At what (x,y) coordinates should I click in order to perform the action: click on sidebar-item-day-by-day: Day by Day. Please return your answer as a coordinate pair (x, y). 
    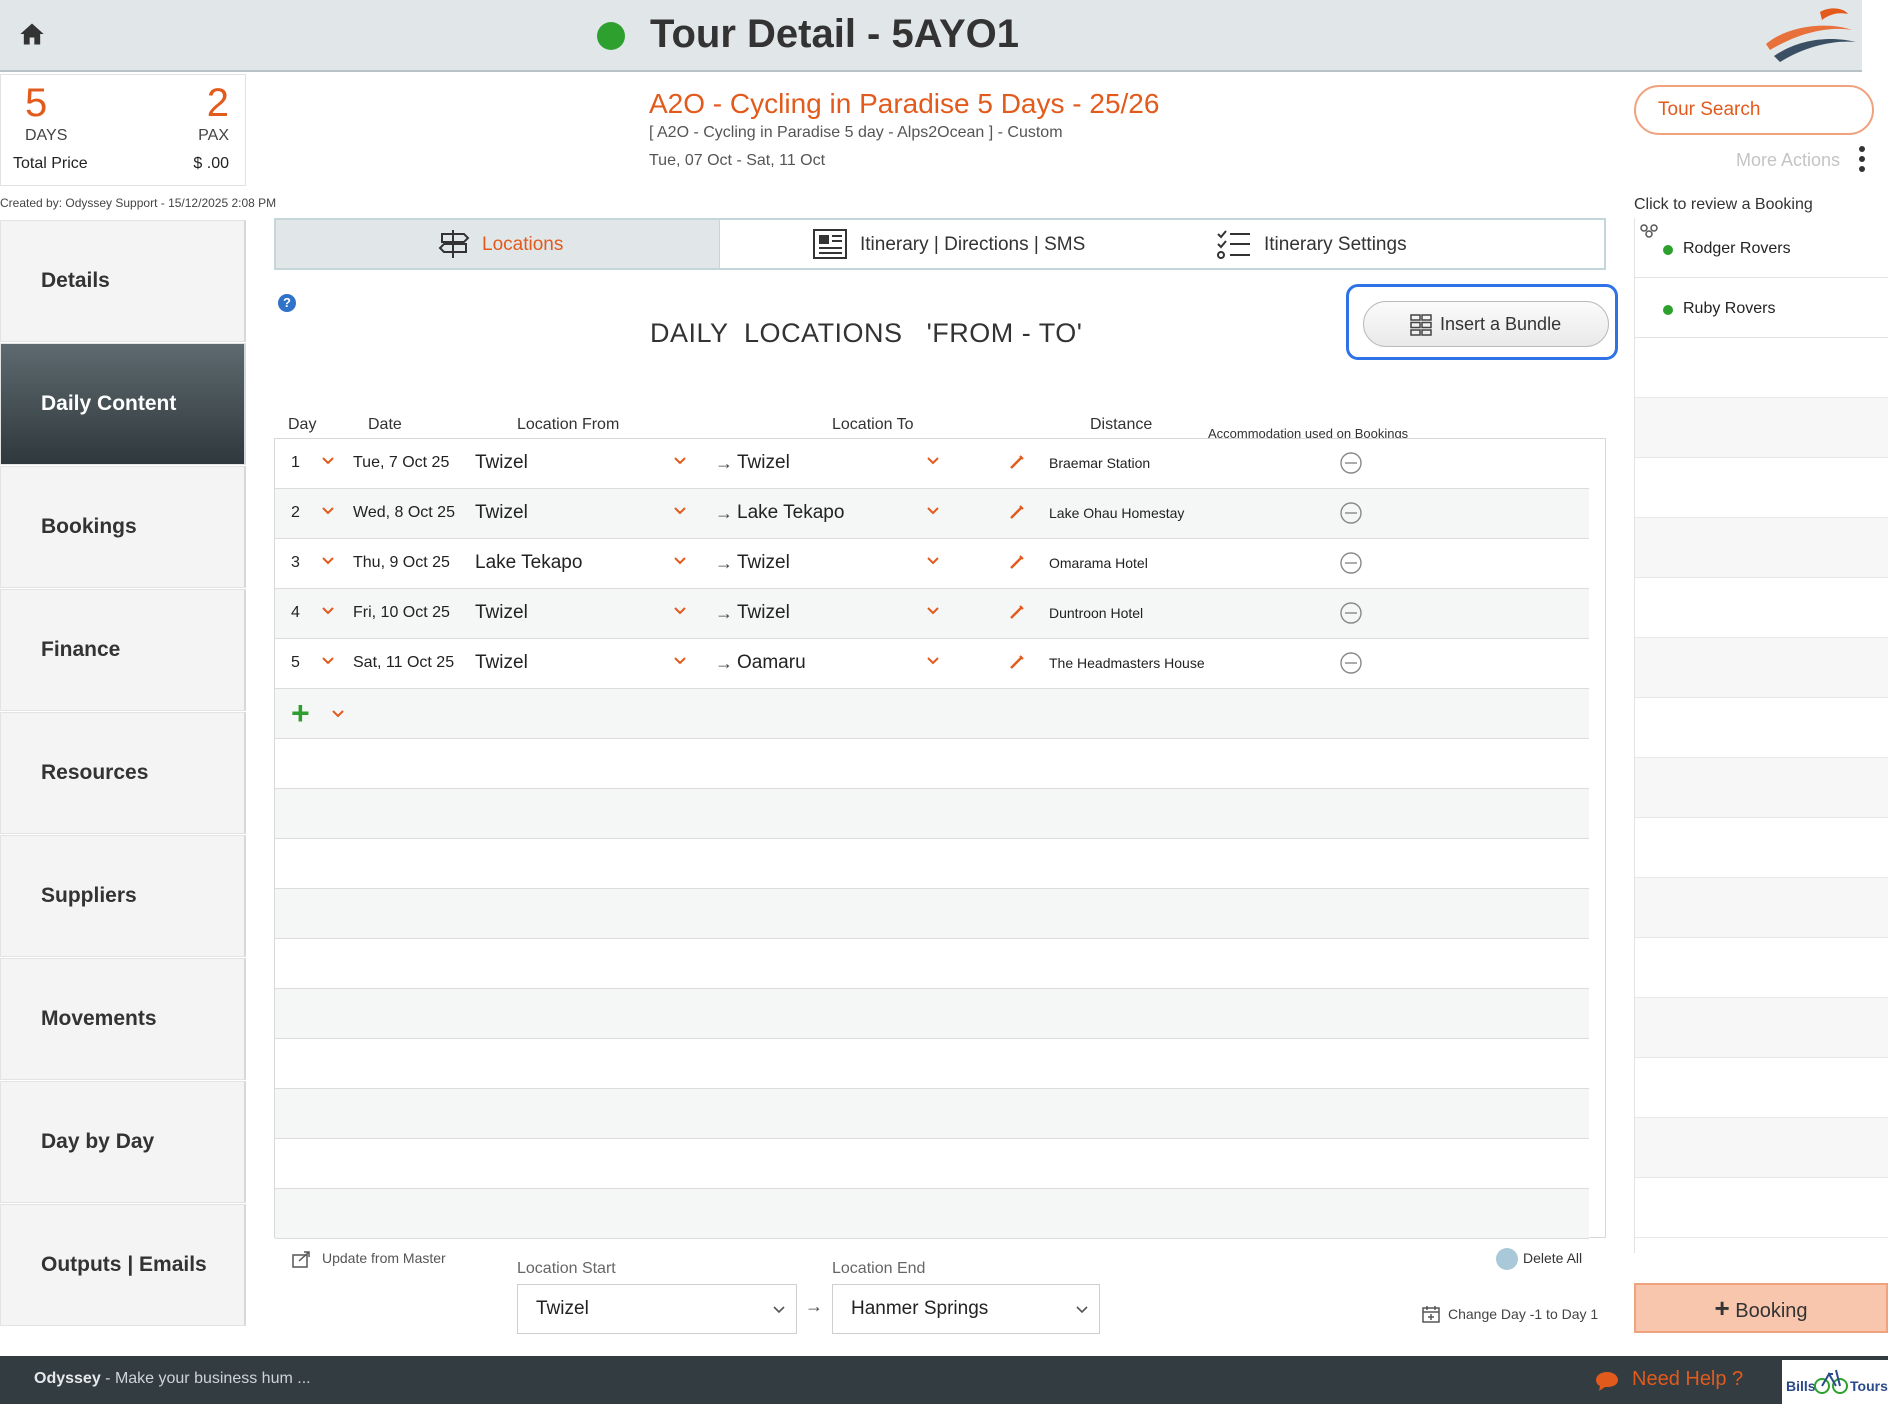
    Looking at the image, I should click on (123, 1142).